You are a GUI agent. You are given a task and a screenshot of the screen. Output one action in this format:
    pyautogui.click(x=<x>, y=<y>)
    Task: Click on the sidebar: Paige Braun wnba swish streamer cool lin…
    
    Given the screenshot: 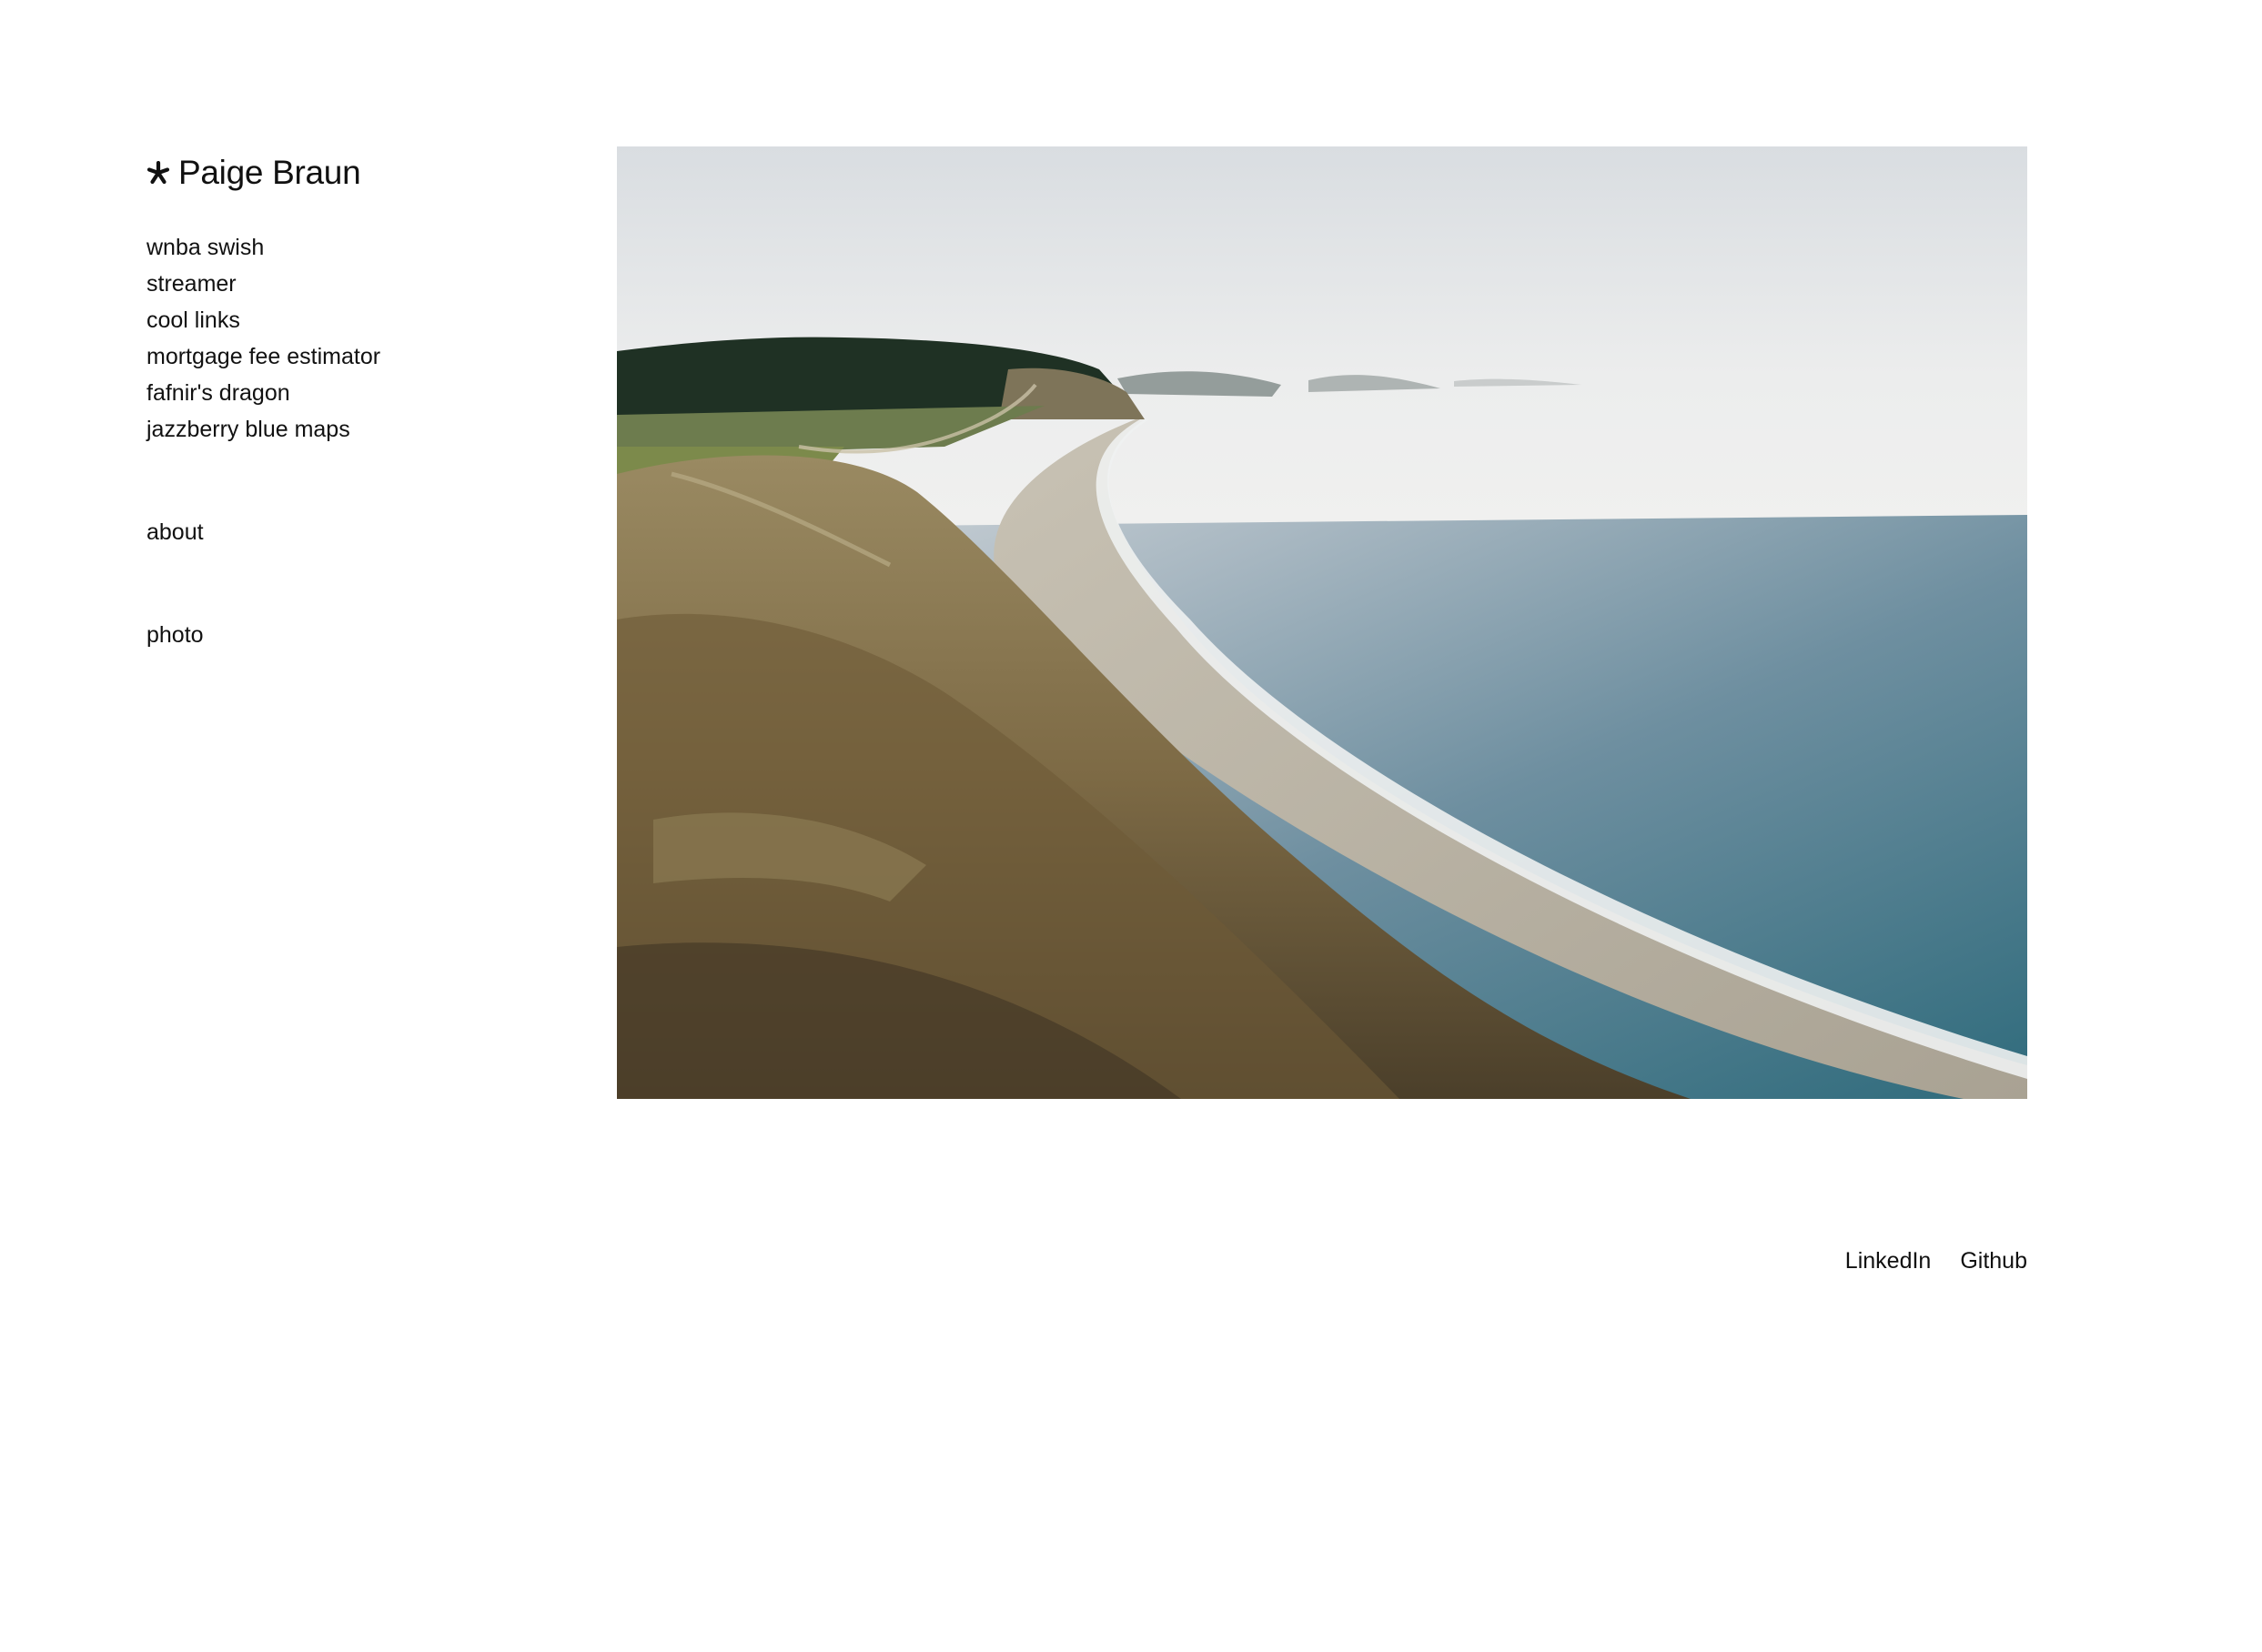 What is the action you would take?
    pyautogui.click(x=355, y=402)
    